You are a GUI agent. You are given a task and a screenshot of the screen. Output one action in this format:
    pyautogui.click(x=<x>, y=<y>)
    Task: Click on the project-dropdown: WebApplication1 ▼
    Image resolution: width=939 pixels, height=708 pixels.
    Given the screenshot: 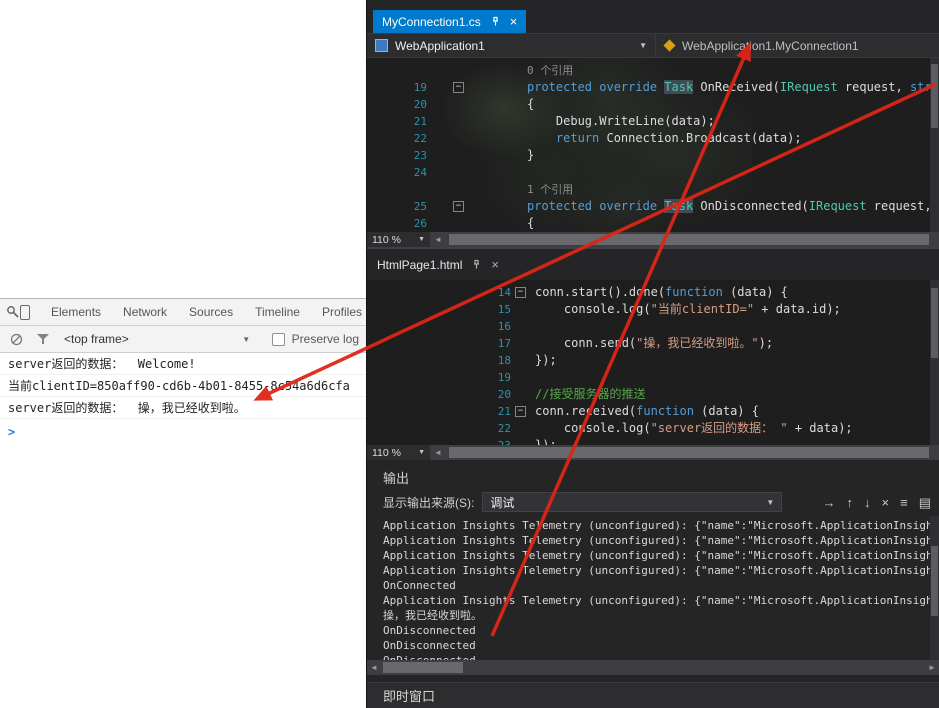 What is the action you would take?
    pyautogui.click(x=511, y=45)
    